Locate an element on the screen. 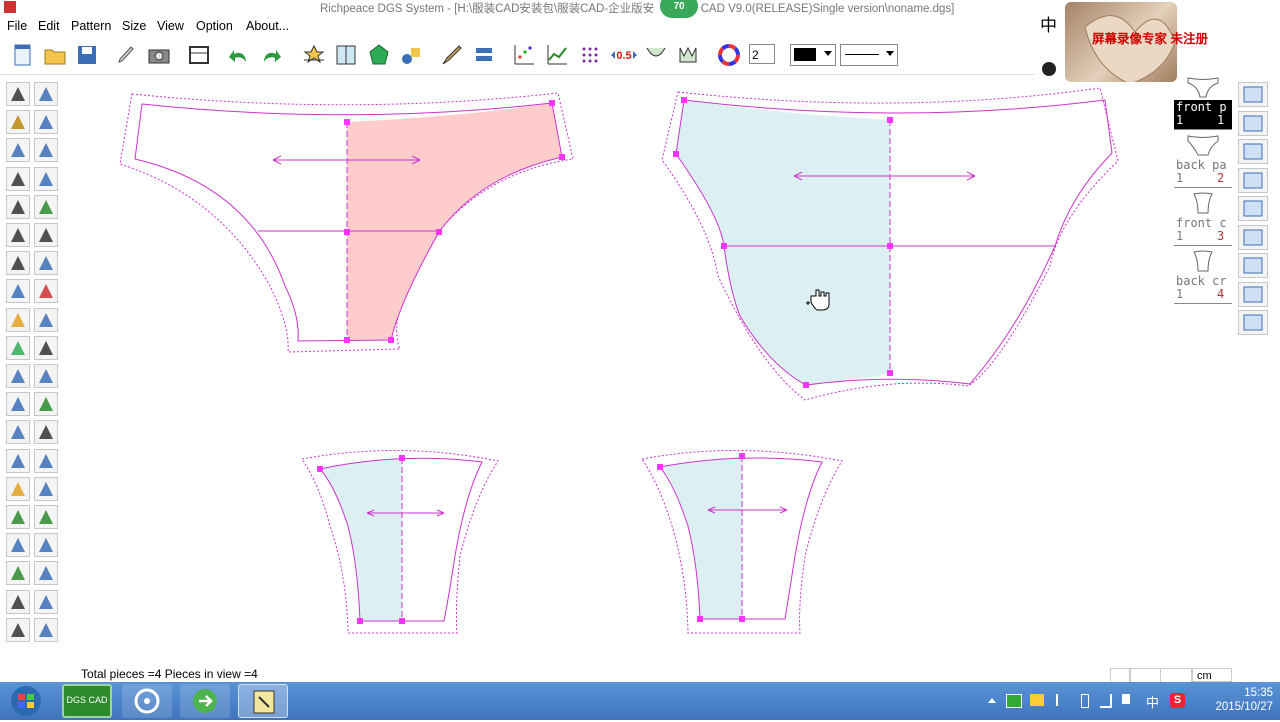 This screenshot has width=1280, height=722. tray-sogou-icon: S is located at coordinates (1177, 700).